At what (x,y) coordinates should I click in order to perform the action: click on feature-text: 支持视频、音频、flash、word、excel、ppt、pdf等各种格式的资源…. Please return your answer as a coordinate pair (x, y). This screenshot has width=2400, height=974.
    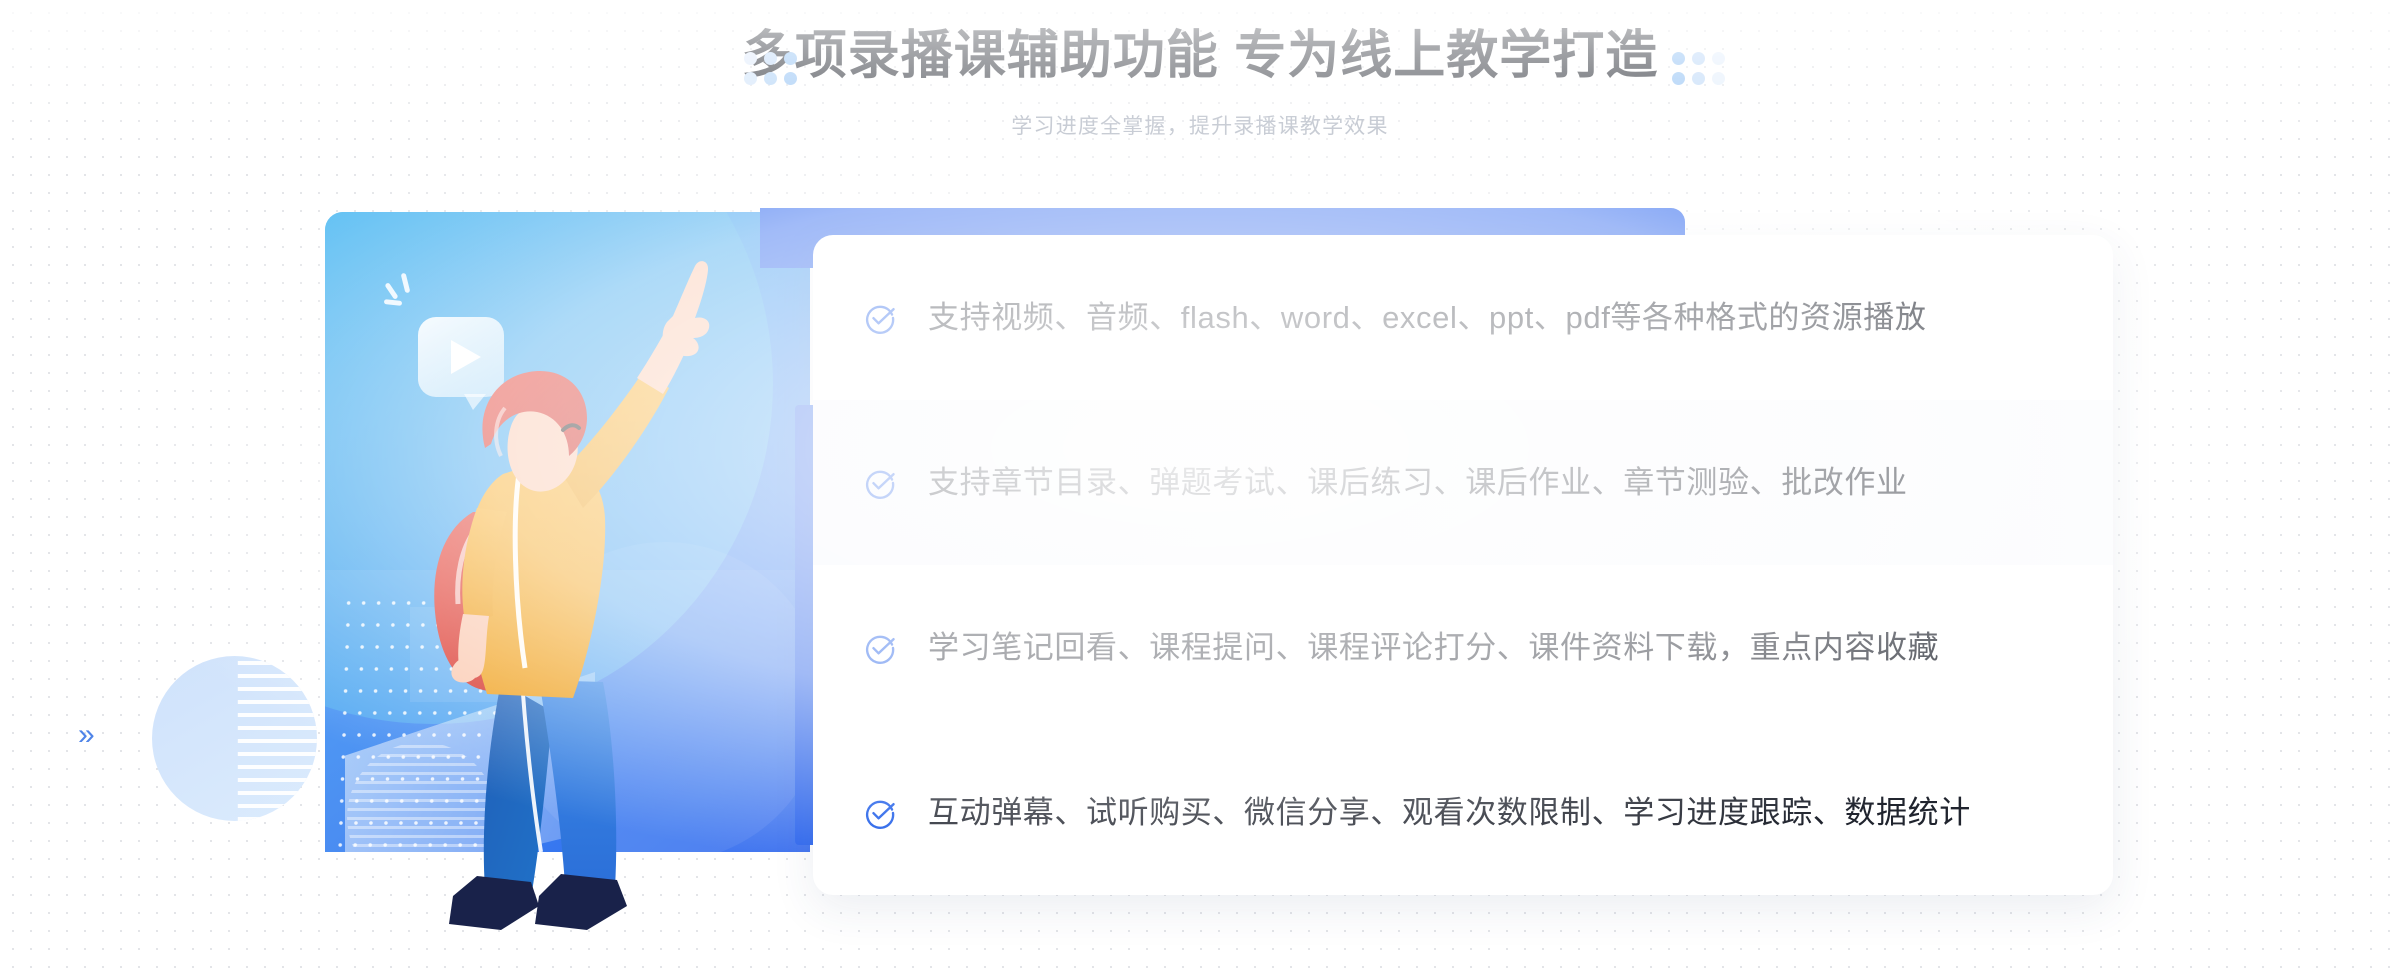
    Looking at the image, I should click on (1427, 317).